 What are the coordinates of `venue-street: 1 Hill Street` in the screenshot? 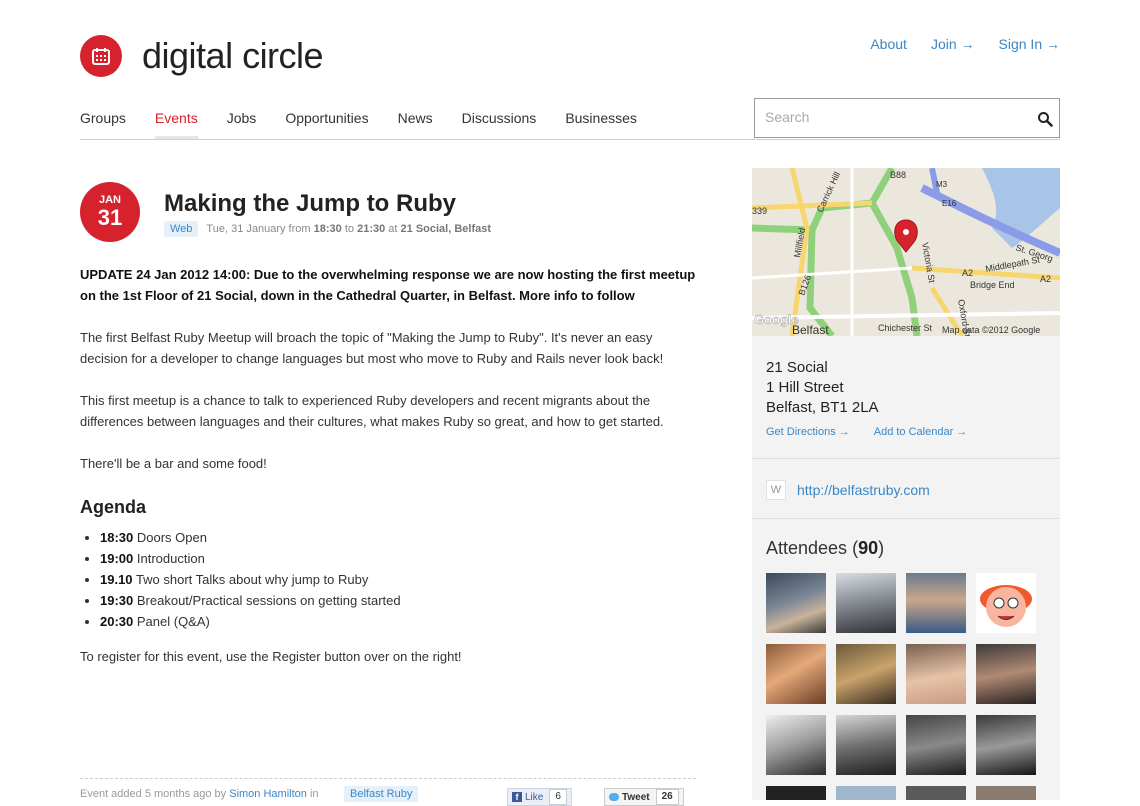 It's located at (805, 387).